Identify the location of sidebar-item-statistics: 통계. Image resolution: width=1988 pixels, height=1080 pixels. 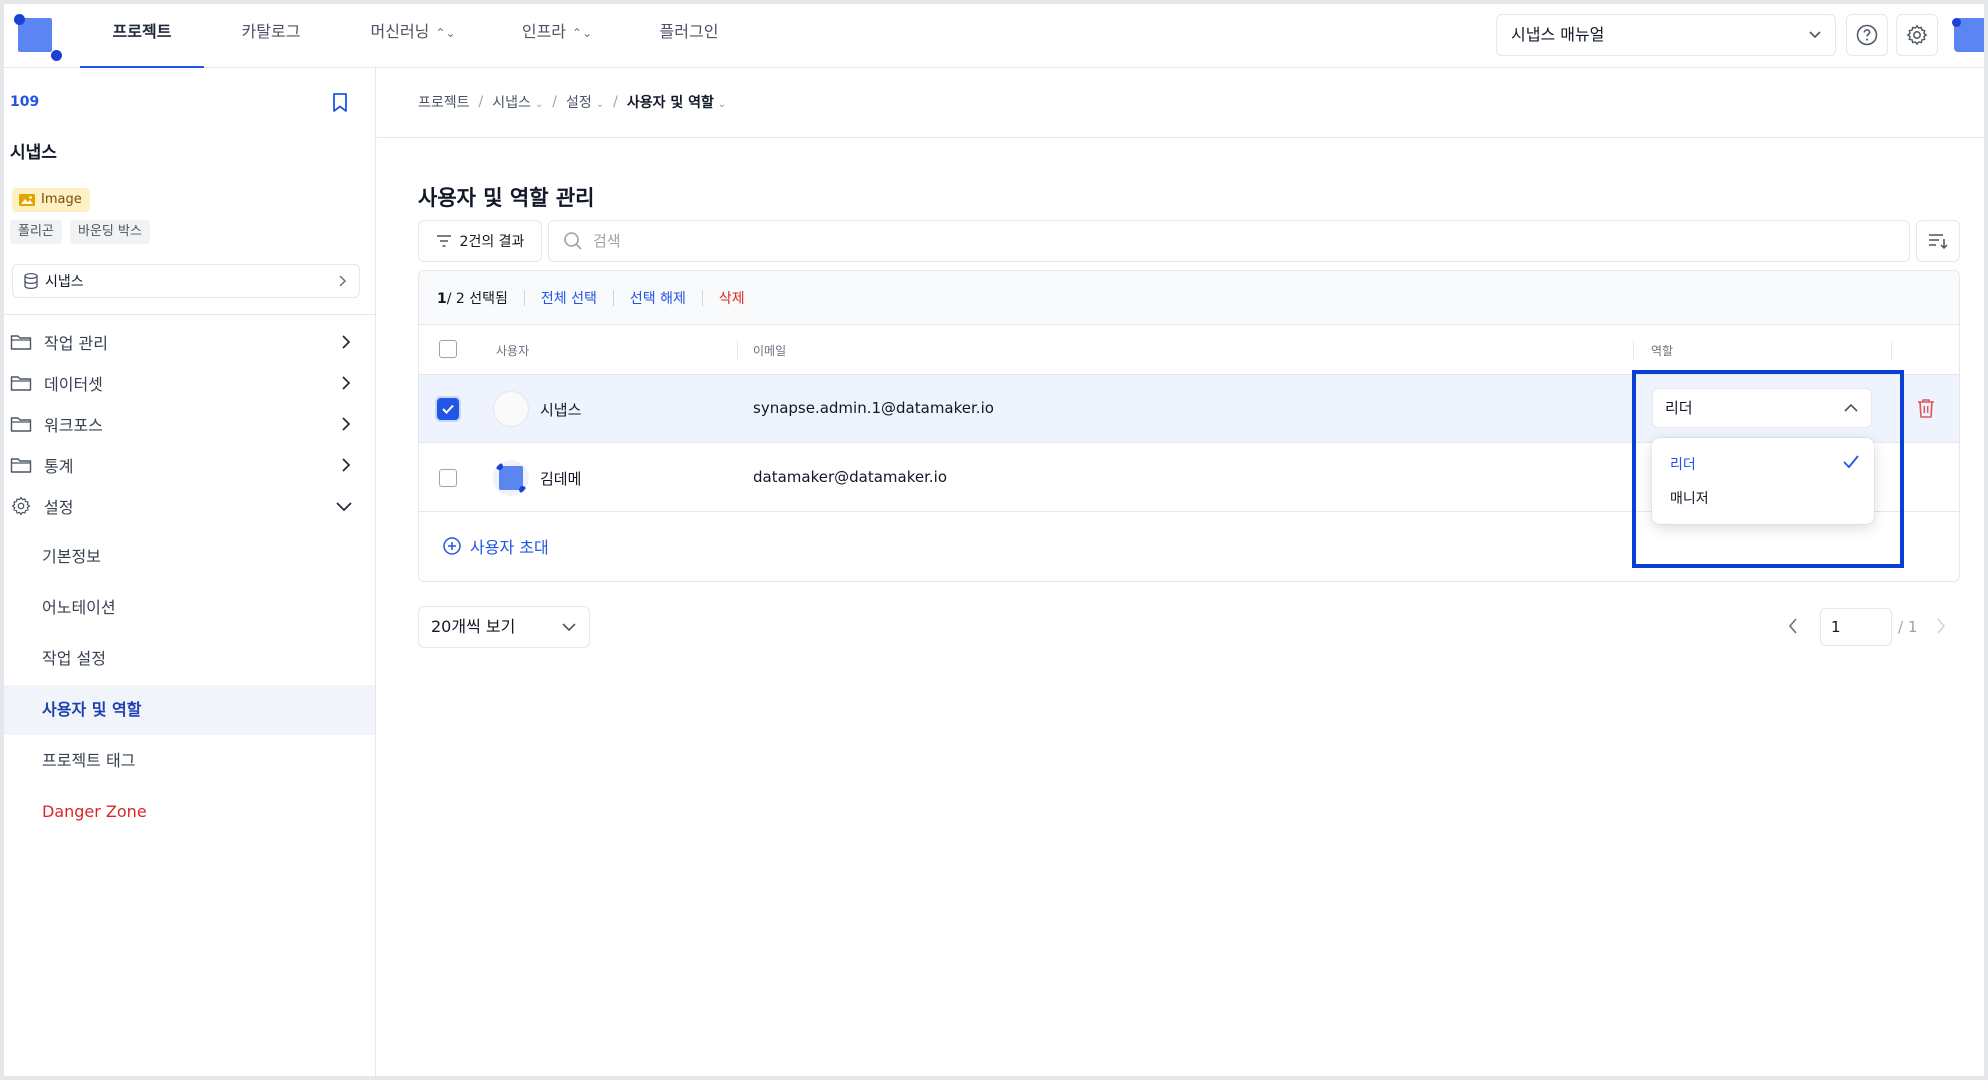
(189, 465).